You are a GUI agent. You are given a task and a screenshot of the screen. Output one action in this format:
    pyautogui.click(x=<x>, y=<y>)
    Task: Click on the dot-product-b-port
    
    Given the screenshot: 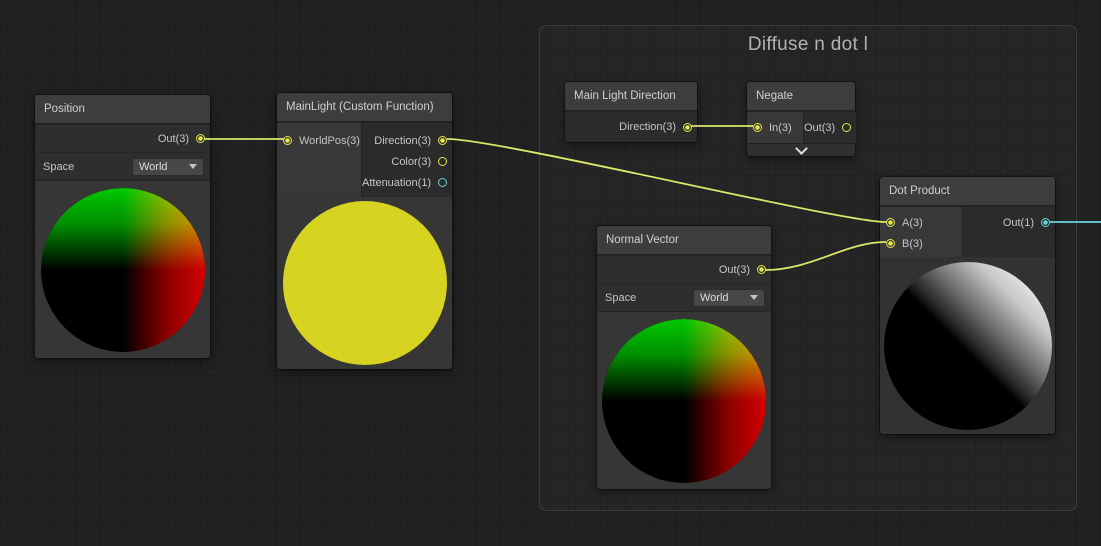 What is the action you would take?
    pyautogui.click(x=890, y=243)
    